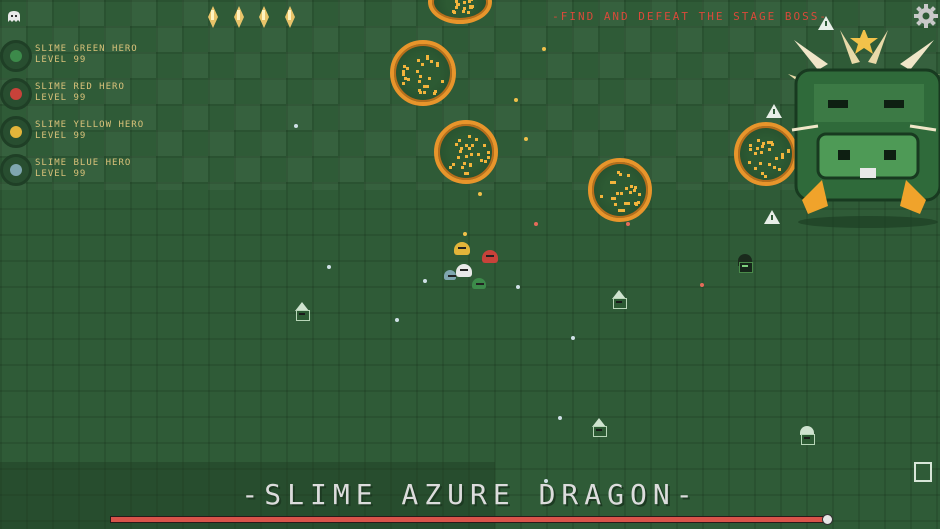  Describe the element at coordinates (14, 16) in the screenshot. I see `ghost-icon` at that location.